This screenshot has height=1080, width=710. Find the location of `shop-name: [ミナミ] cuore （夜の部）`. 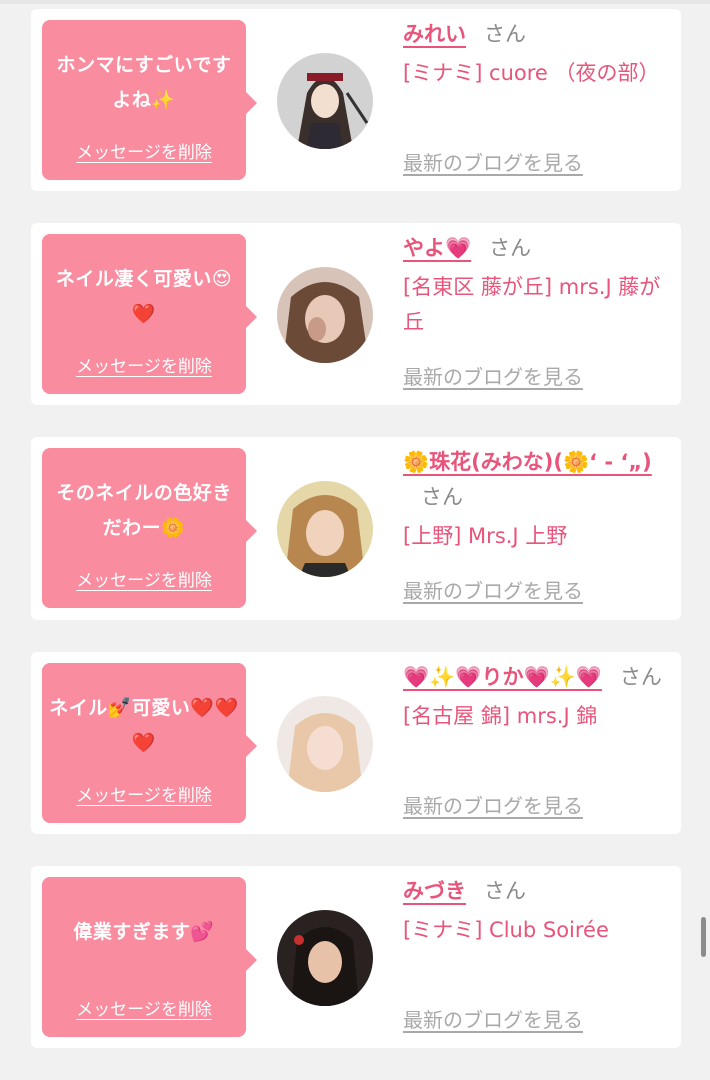

shop-name: [ミナミ] cuore （夜の部） is located at coordinates (531, 73).